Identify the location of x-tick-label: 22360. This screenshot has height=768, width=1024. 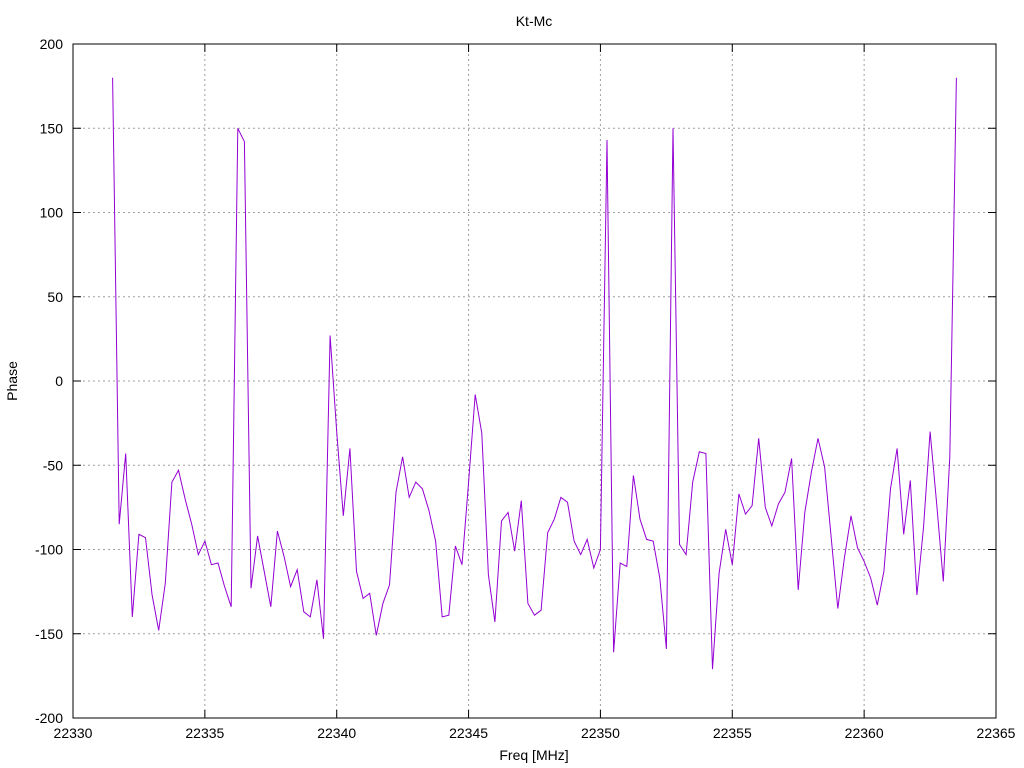
(864, 733).